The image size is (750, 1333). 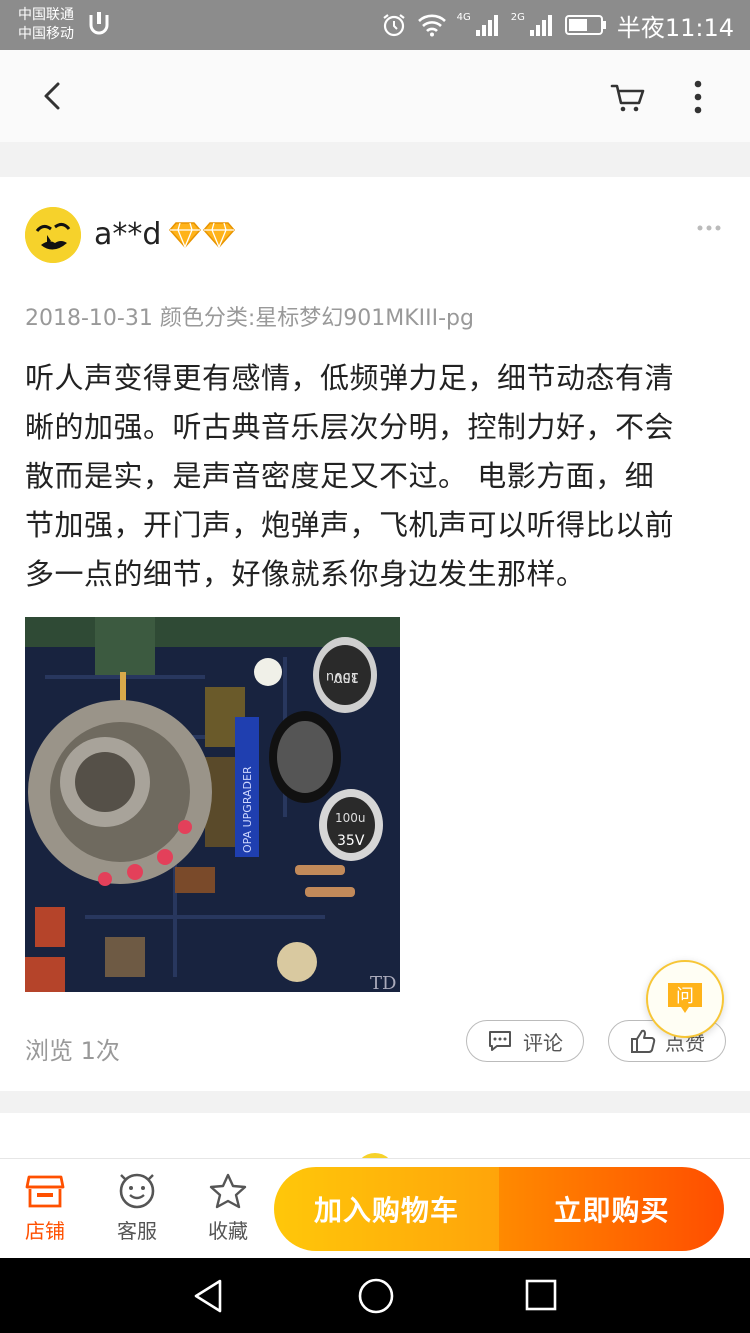 I want to click on buy-now-button: 立即购买, so click(x=611, y=1209).